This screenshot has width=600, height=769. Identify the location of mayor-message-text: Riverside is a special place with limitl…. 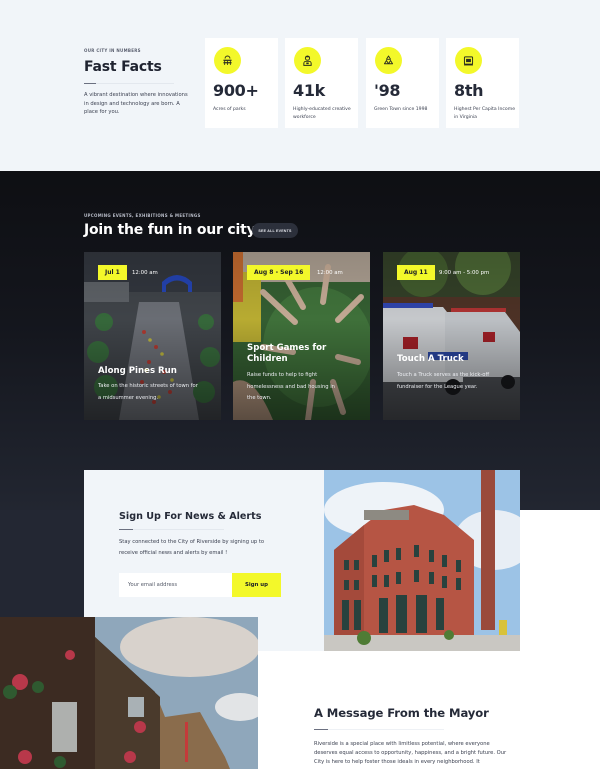
(410, 753).